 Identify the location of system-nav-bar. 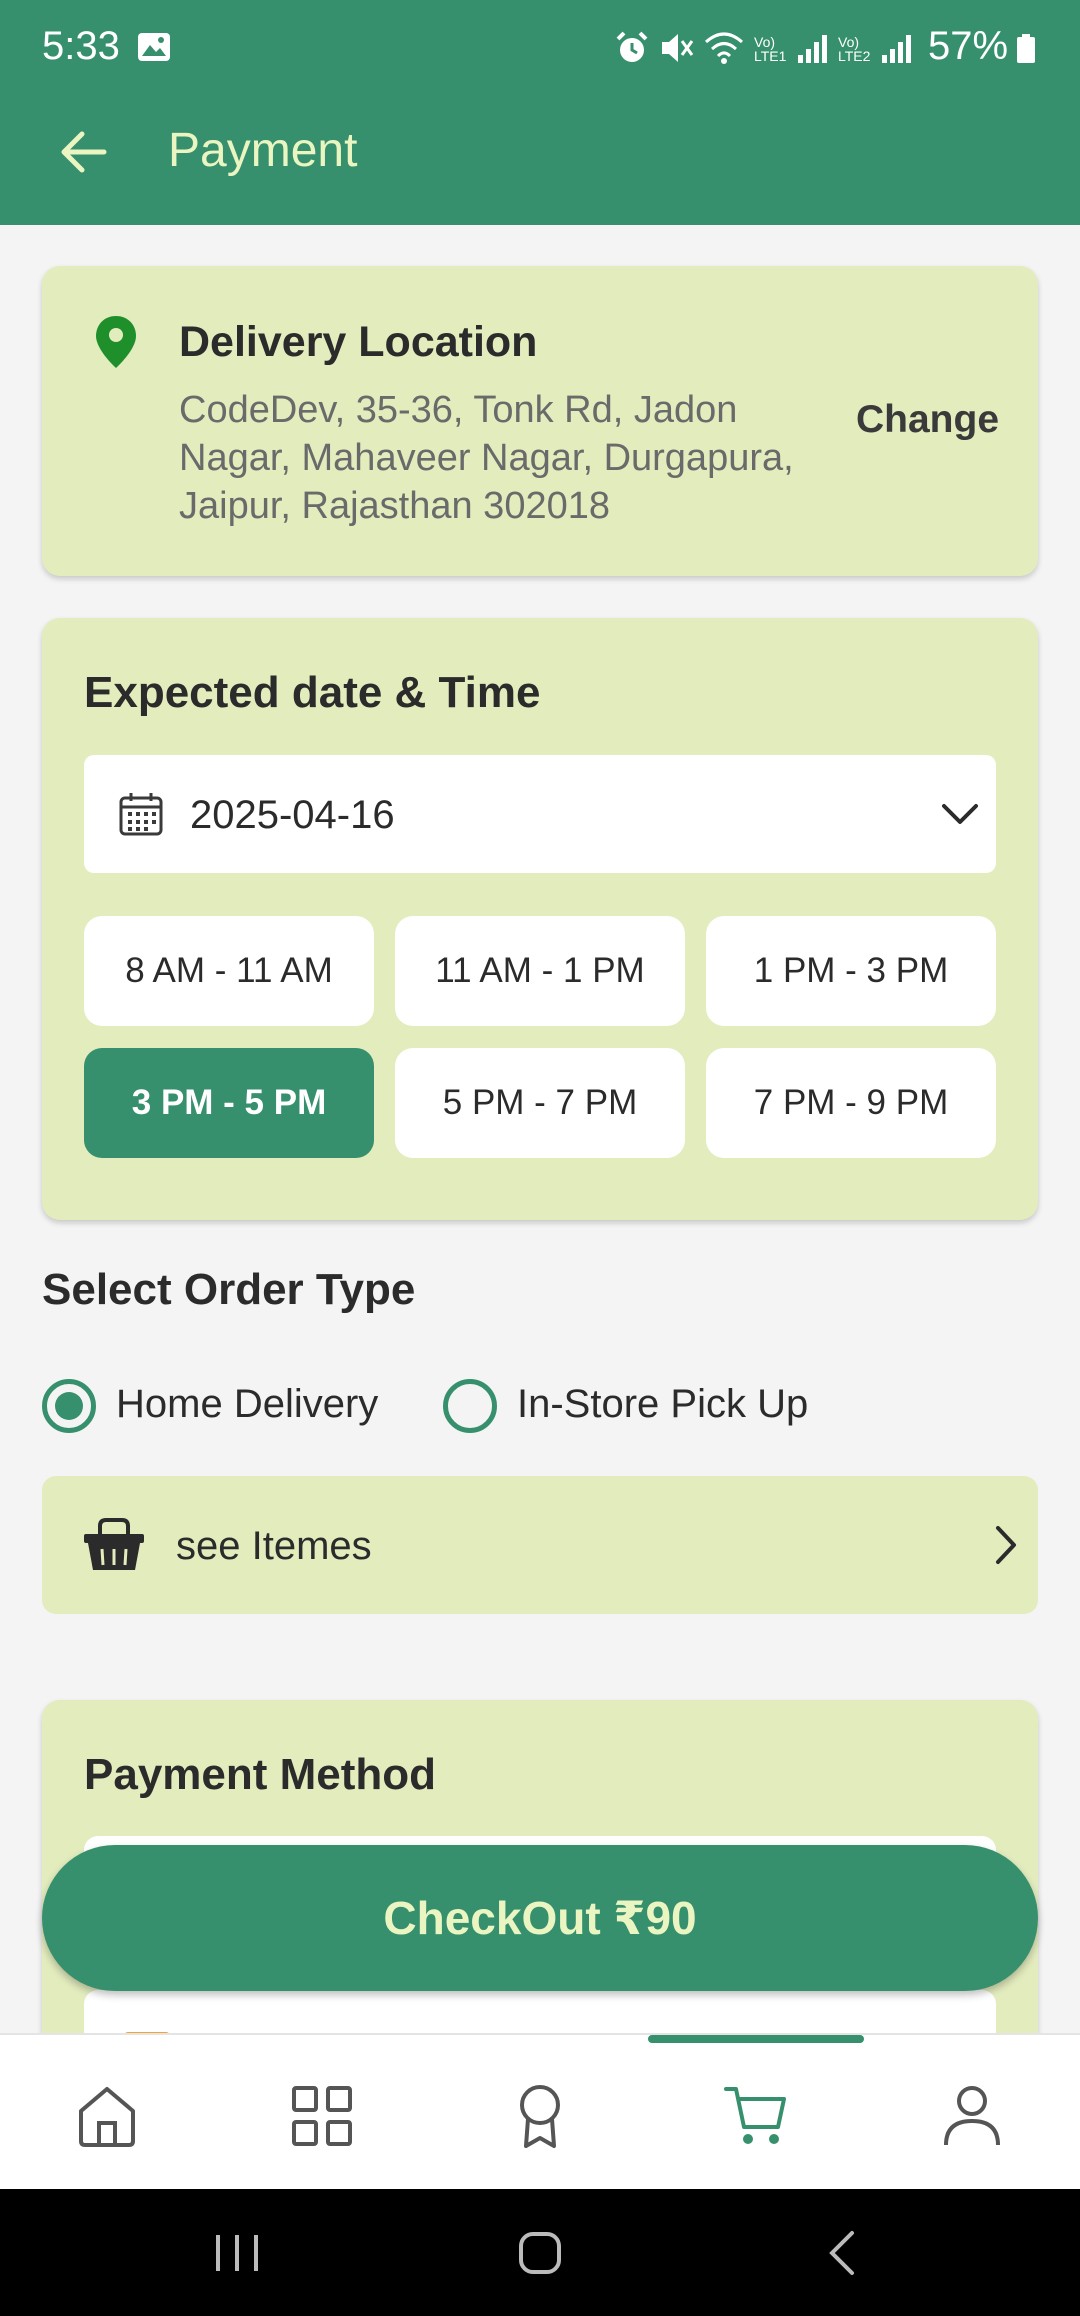
(540, 2252).